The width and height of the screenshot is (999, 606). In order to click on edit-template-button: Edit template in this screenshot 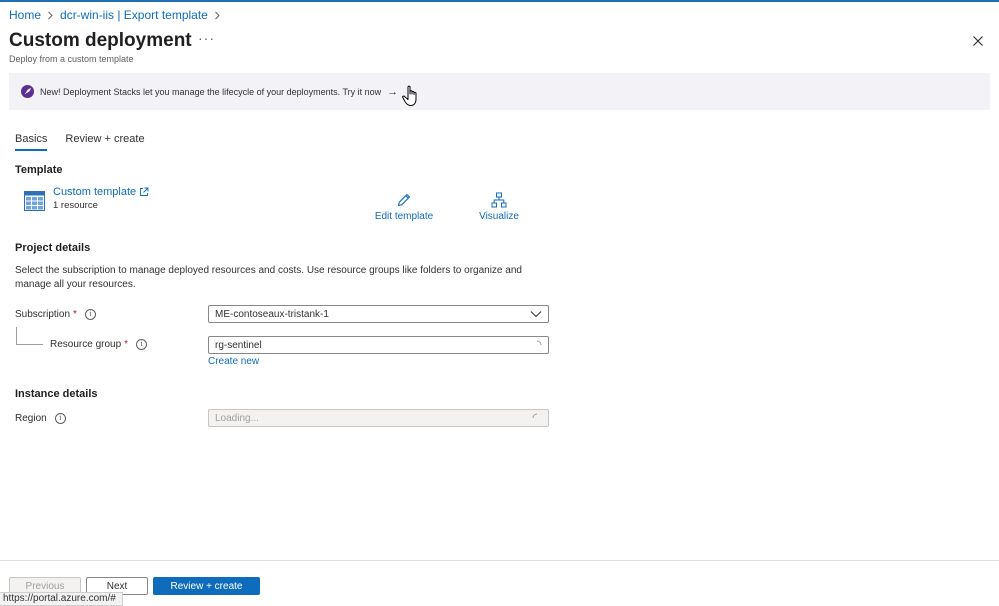, I will do `click(404, 207)`.